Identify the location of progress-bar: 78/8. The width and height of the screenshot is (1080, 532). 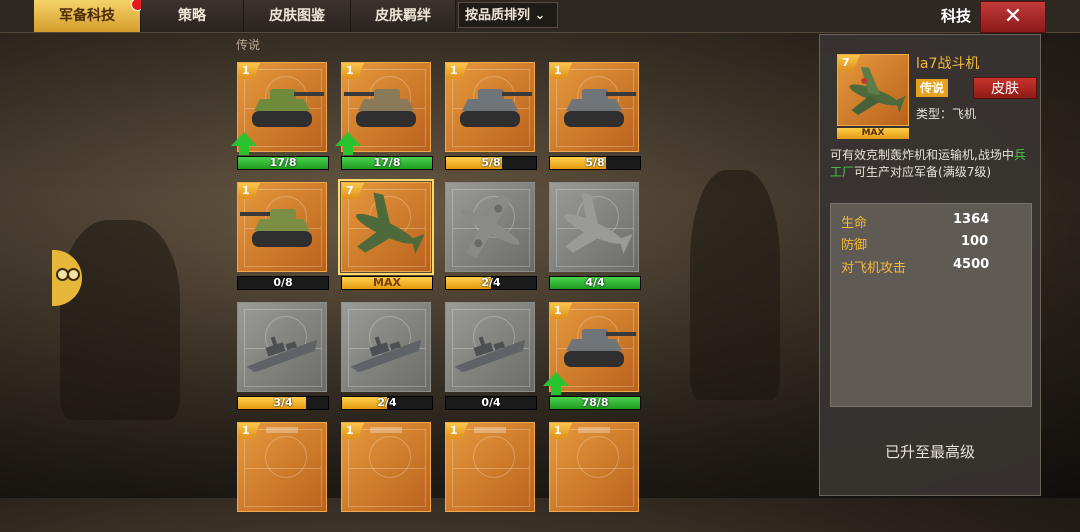
(595, 403).